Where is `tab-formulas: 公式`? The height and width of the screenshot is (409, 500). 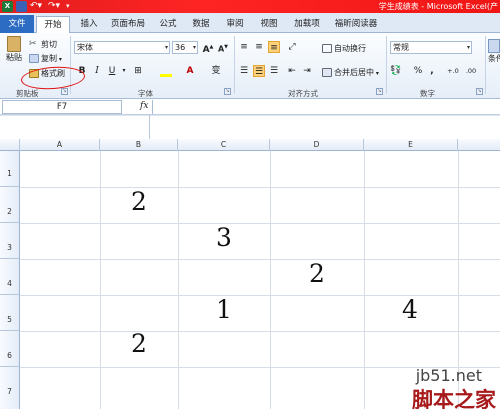 tab-formulas: 公式 is located at coordinates (168, 24).